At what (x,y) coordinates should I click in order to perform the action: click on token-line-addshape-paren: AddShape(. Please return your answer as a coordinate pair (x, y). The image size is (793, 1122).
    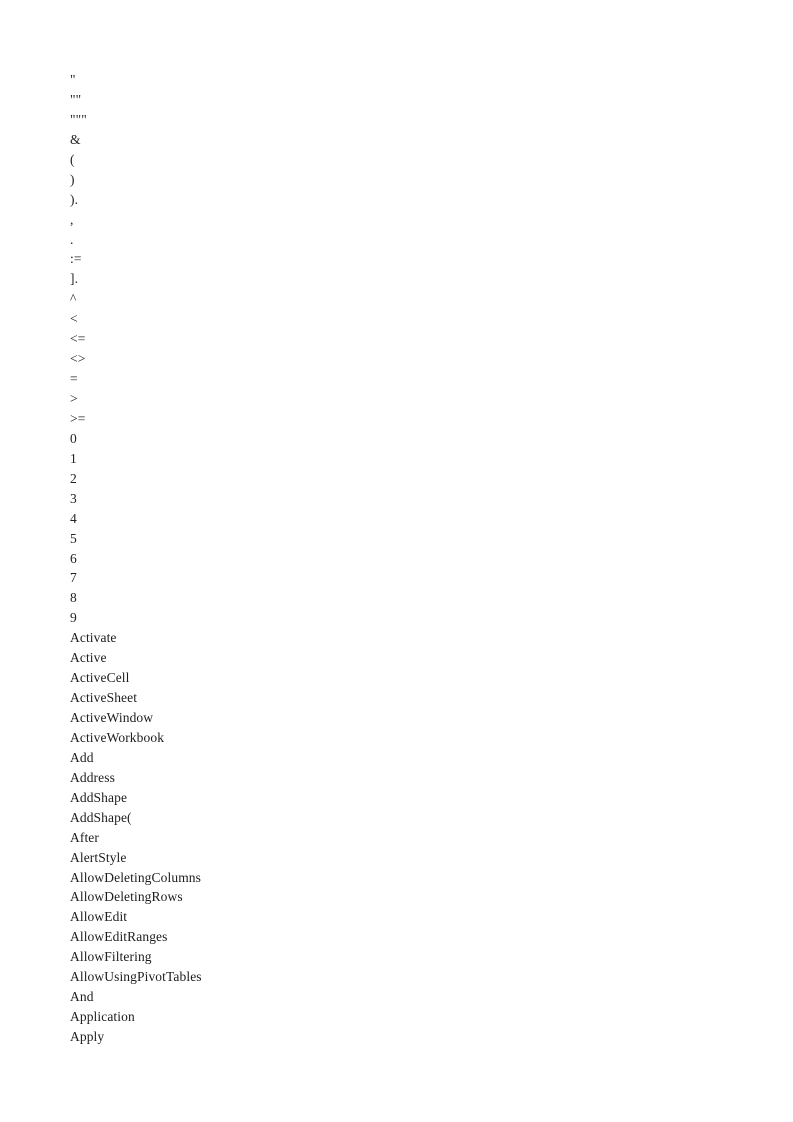
    Looking at the image, I should click on (101, 817).